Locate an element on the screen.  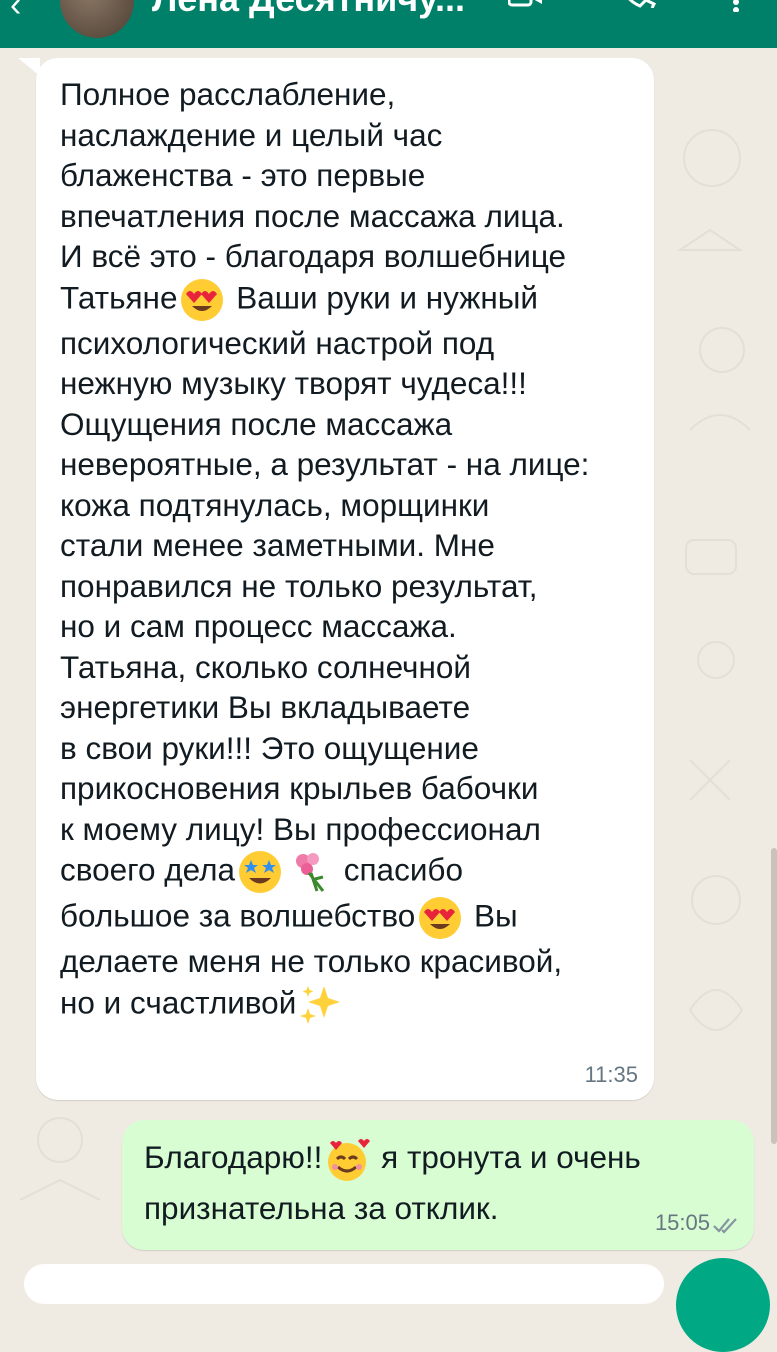
scroll-down-button is located at coordinates (723, 1305).